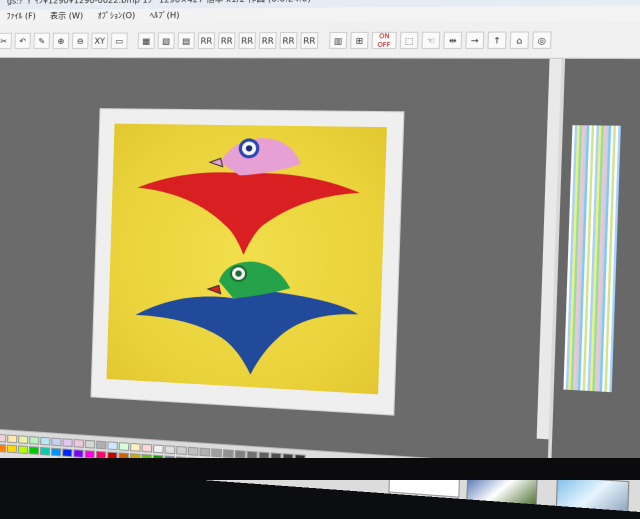 Image resolution: width=640 pixels, height=519 pixels. Describe the element at coordinates (338, 40) in the screenshot. I see `grid-icon: ▥` at that location.